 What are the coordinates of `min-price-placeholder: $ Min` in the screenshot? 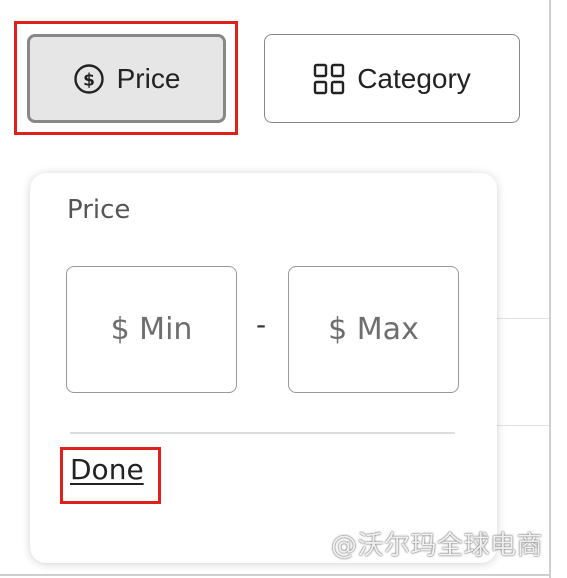 It's located at (151, 329).